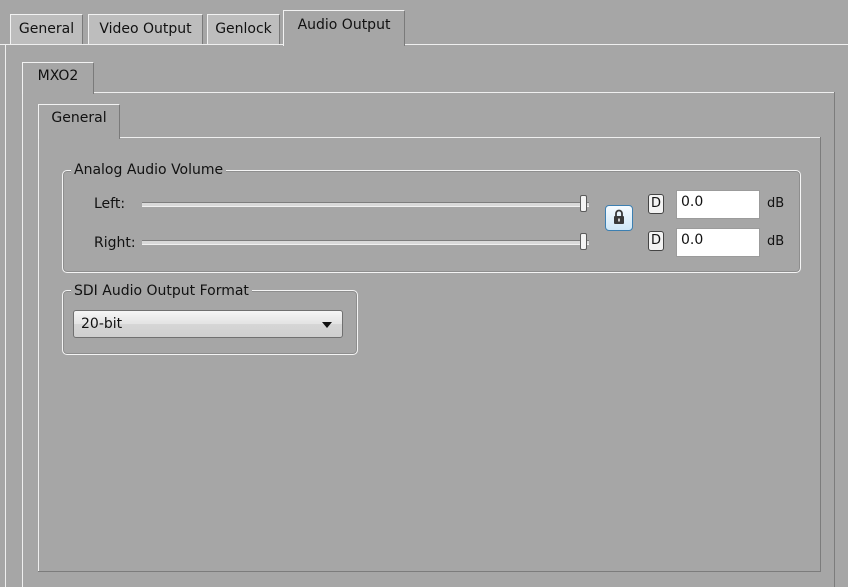 This screenshot has height=587, width=848. Describe the element at coordinates (149, 170) in the screenshot. I see `analog-audio-volume-title: Analog Audio Volume` at that location.